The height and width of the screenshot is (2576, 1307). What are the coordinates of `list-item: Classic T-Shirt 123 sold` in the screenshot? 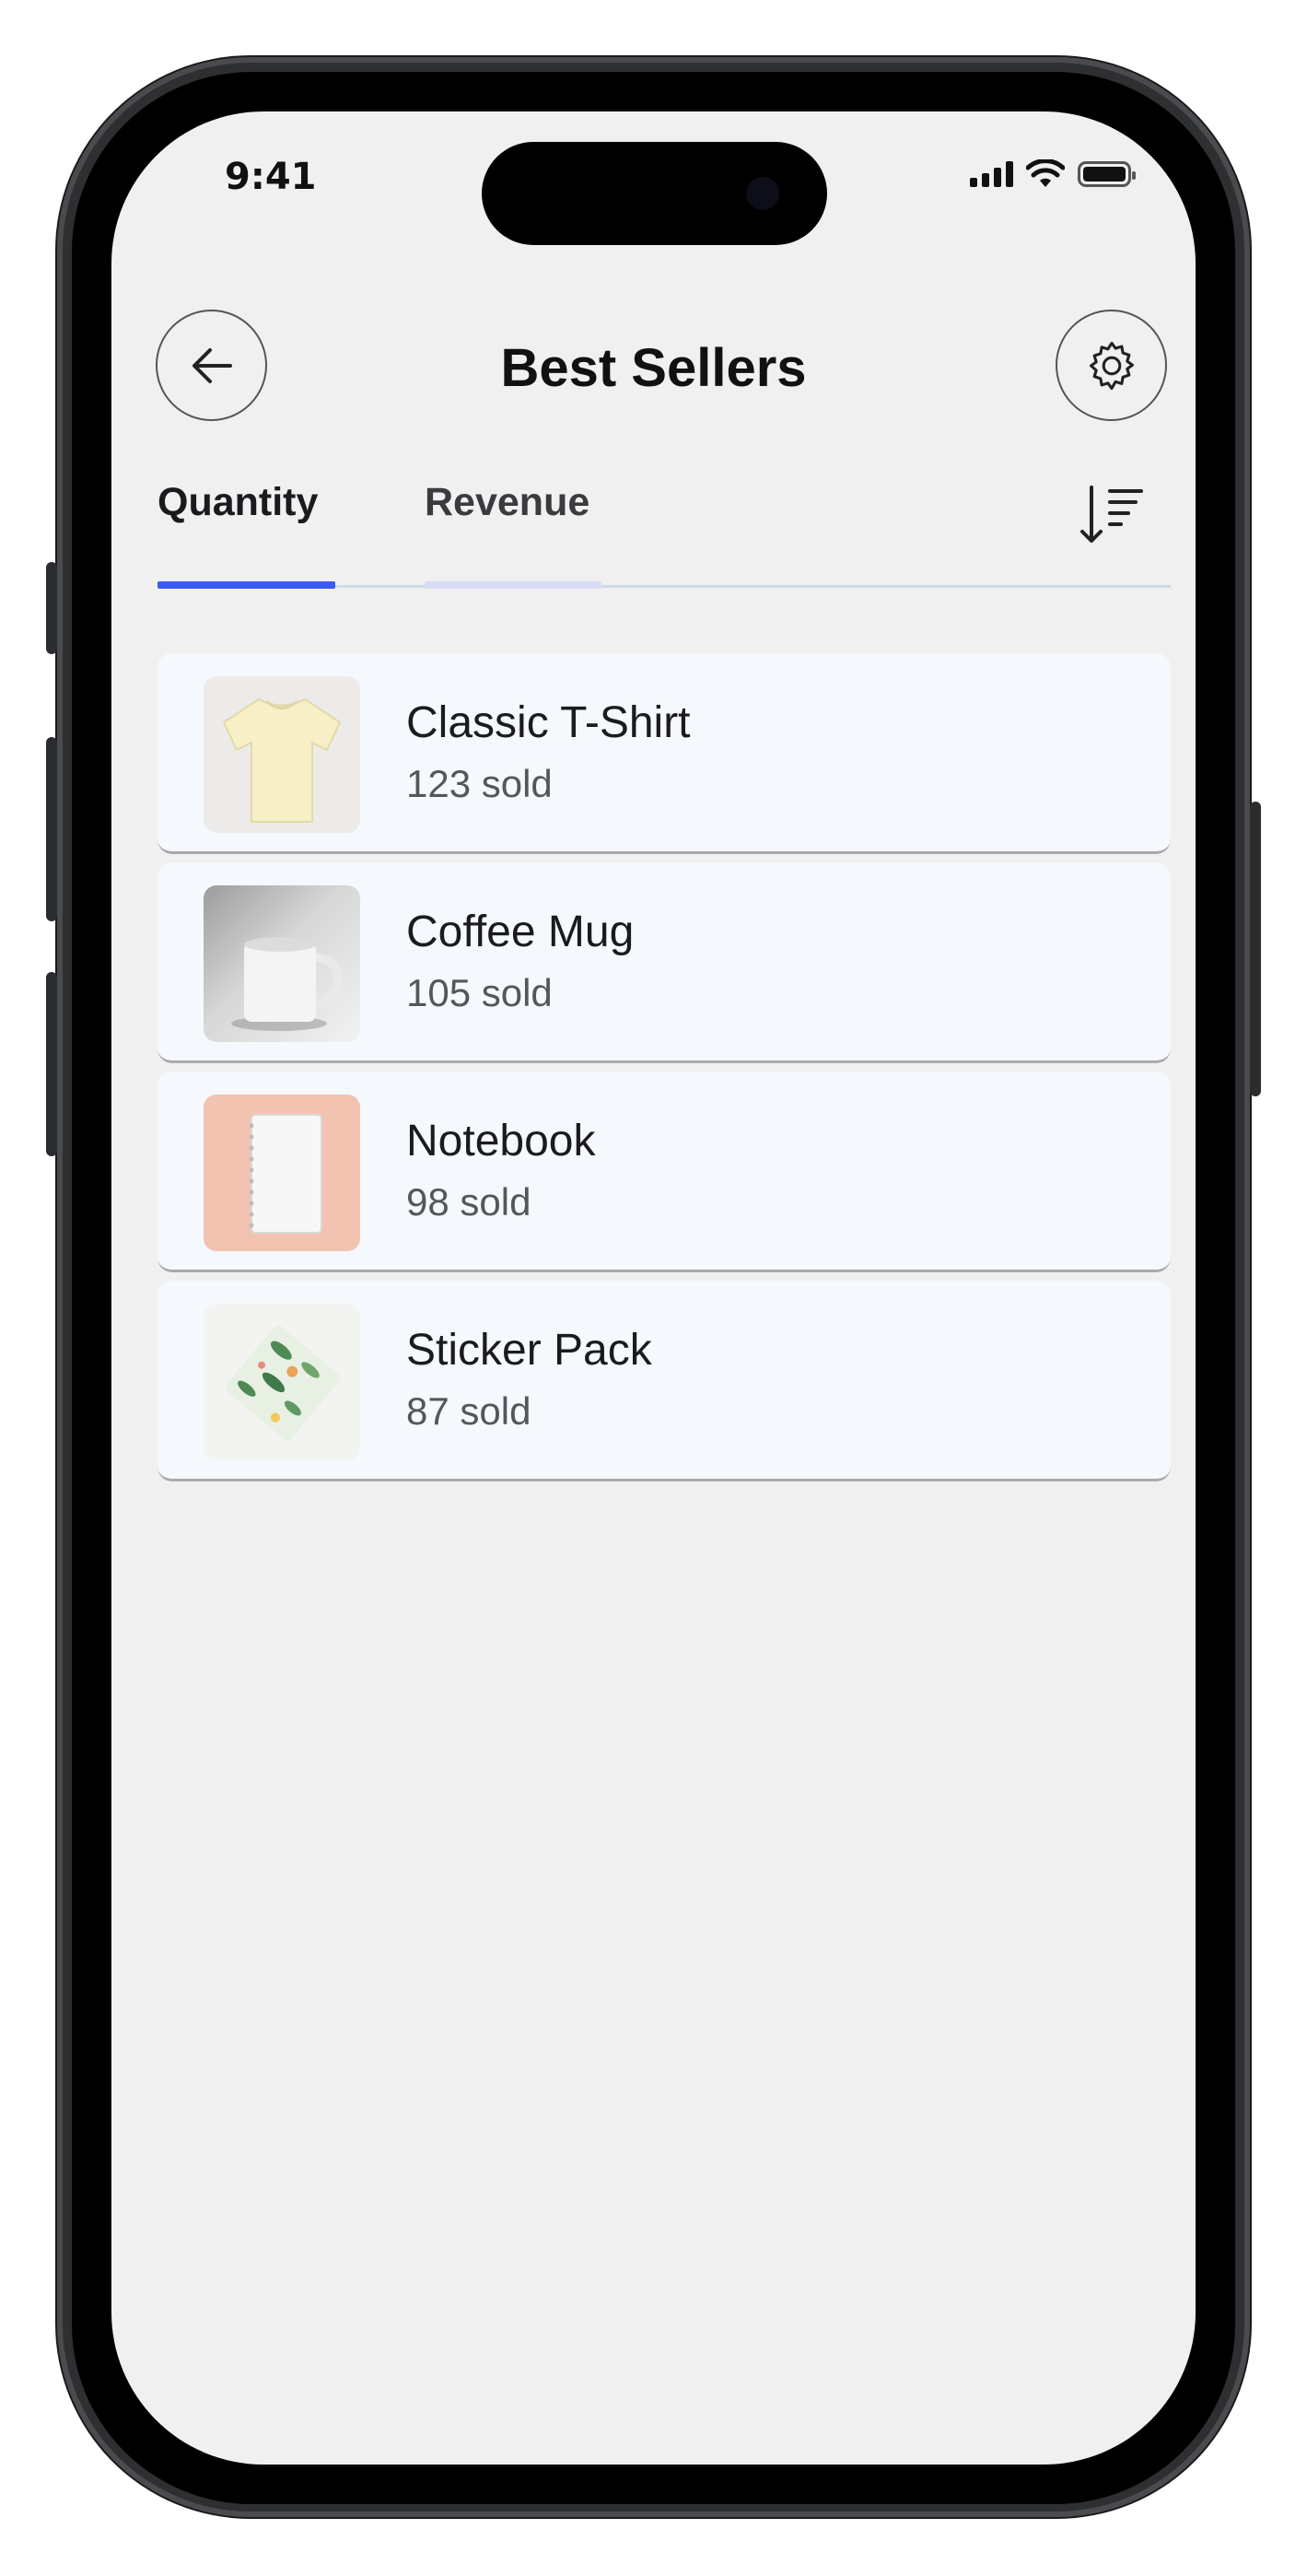 It's located at (664, 753).